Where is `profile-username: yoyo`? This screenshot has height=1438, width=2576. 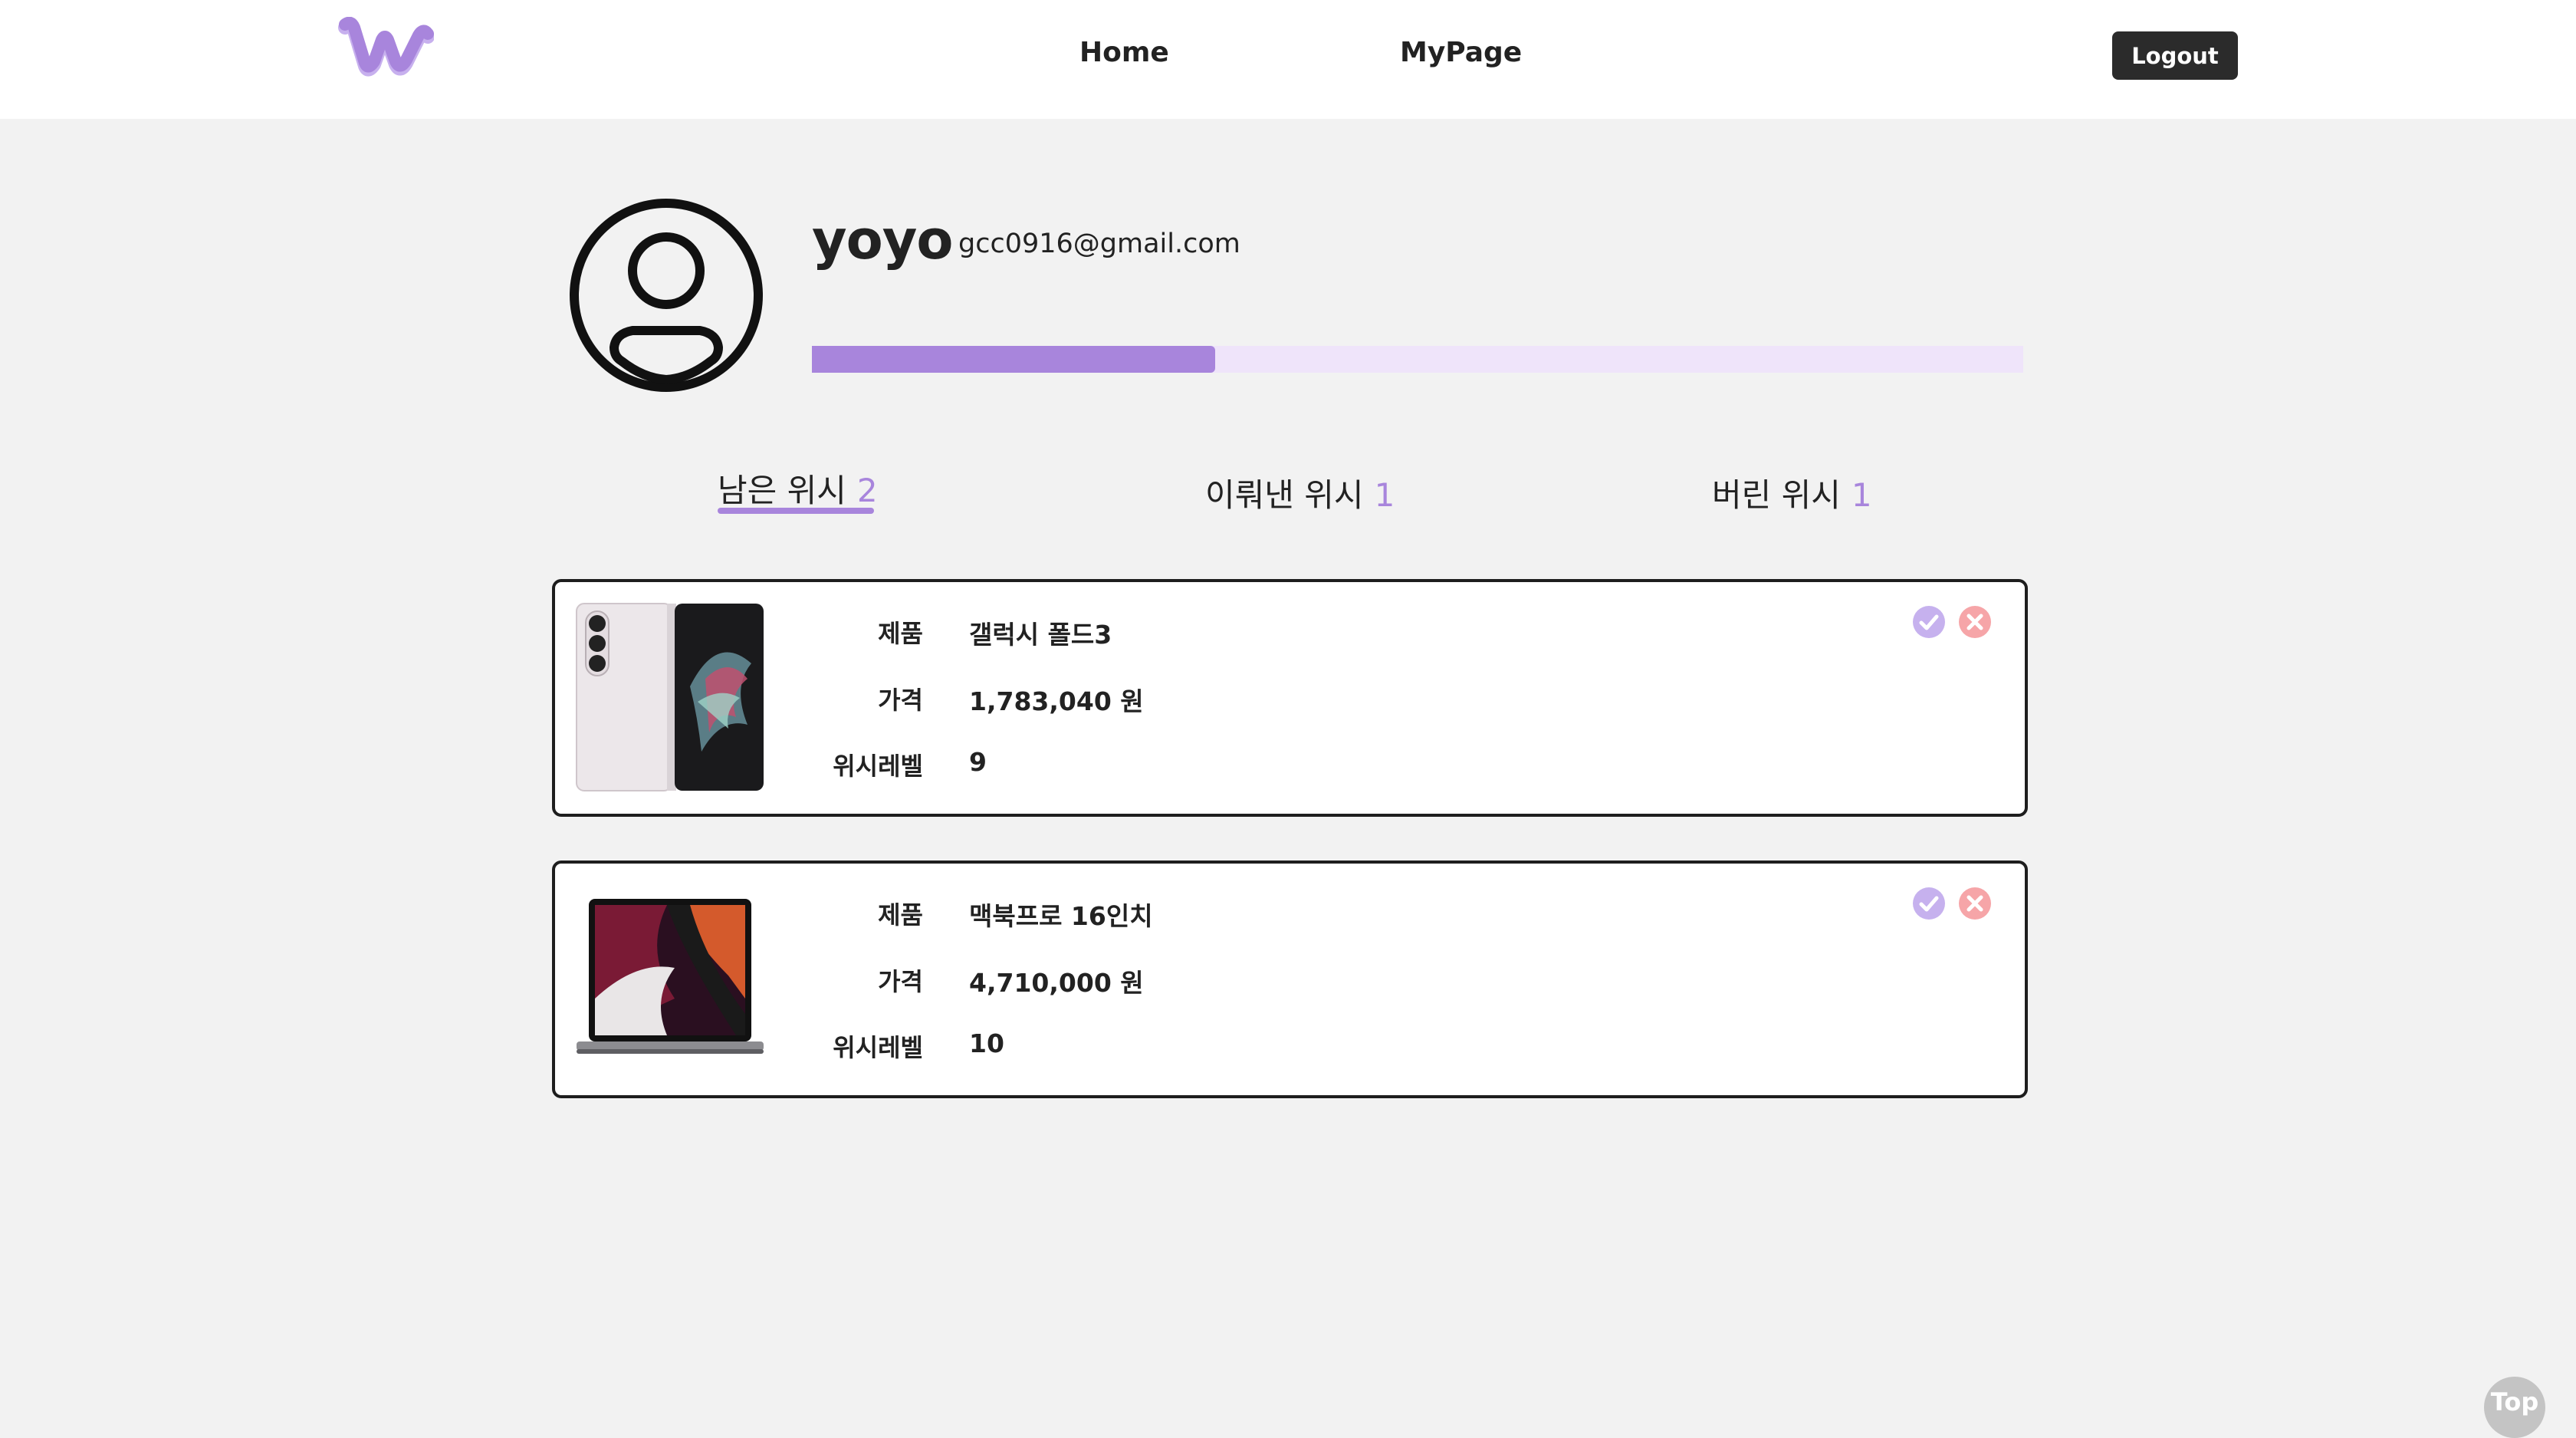 profile-username: yoyo is located at coordinates (883, 240).